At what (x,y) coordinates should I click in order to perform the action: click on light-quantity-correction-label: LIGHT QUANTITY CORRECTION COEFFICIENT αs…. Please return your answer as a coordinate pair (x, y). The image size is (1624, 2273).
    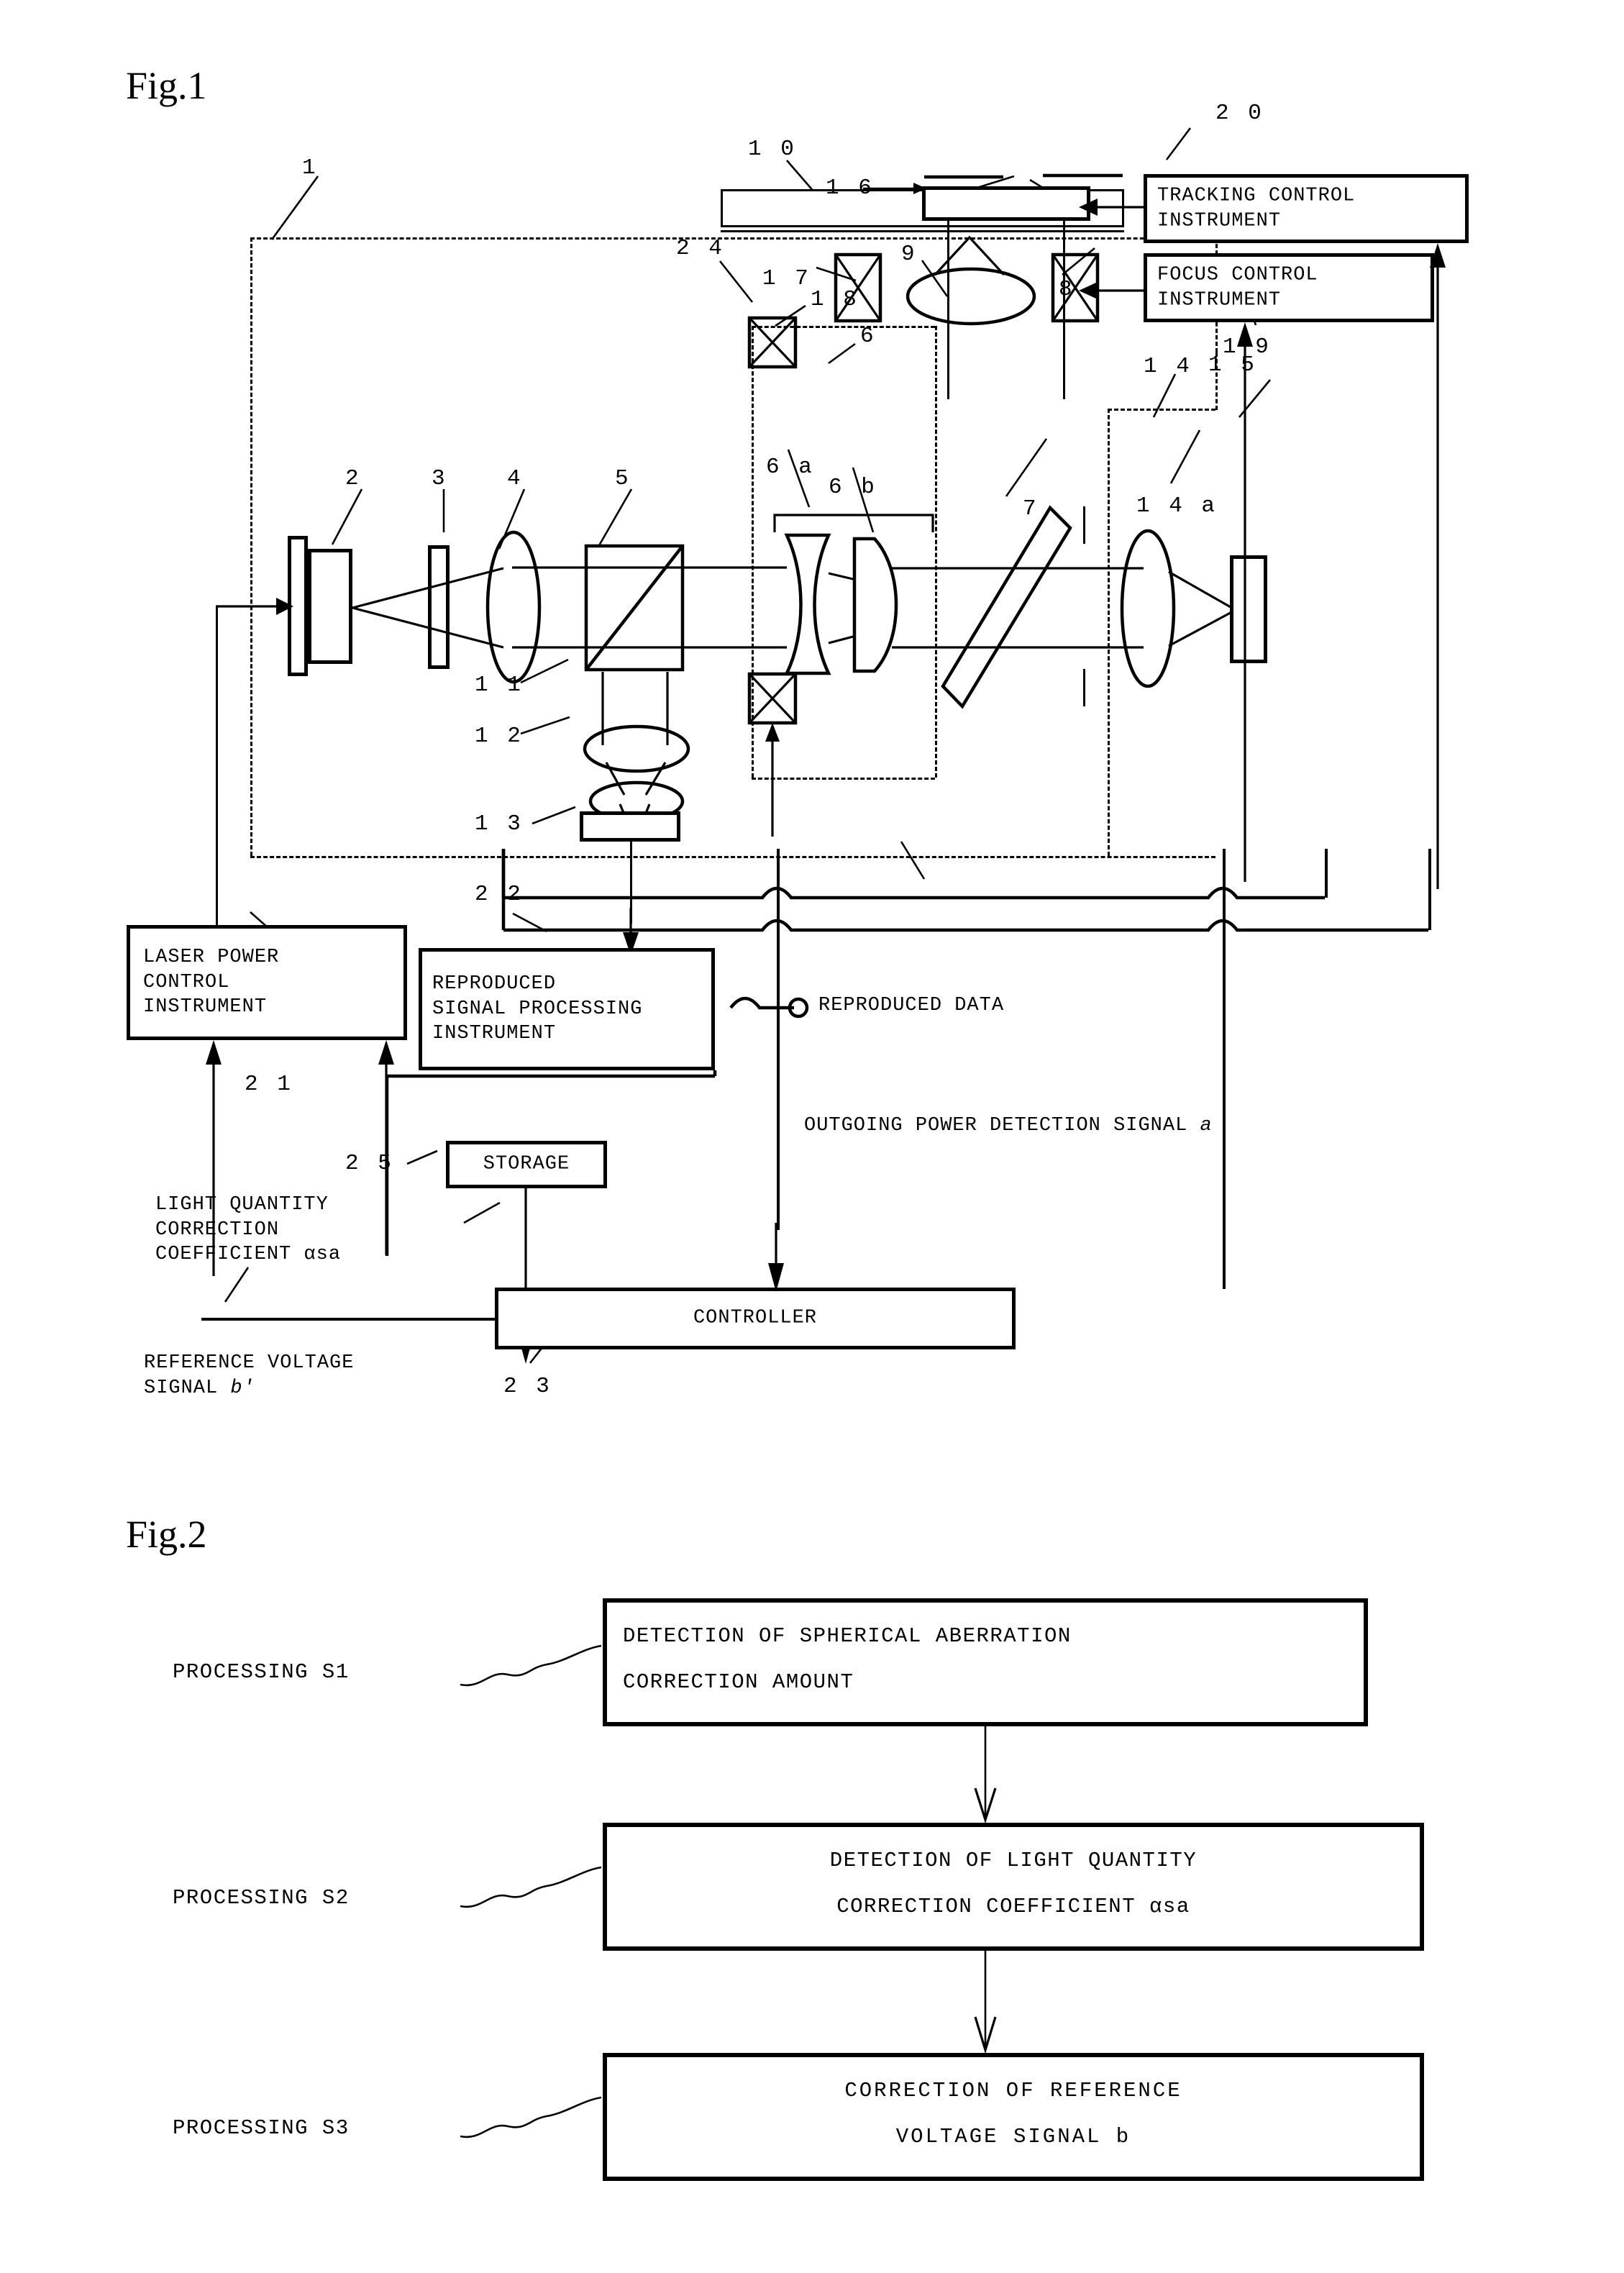
    Looking at the image, I should click on (249, 1230).